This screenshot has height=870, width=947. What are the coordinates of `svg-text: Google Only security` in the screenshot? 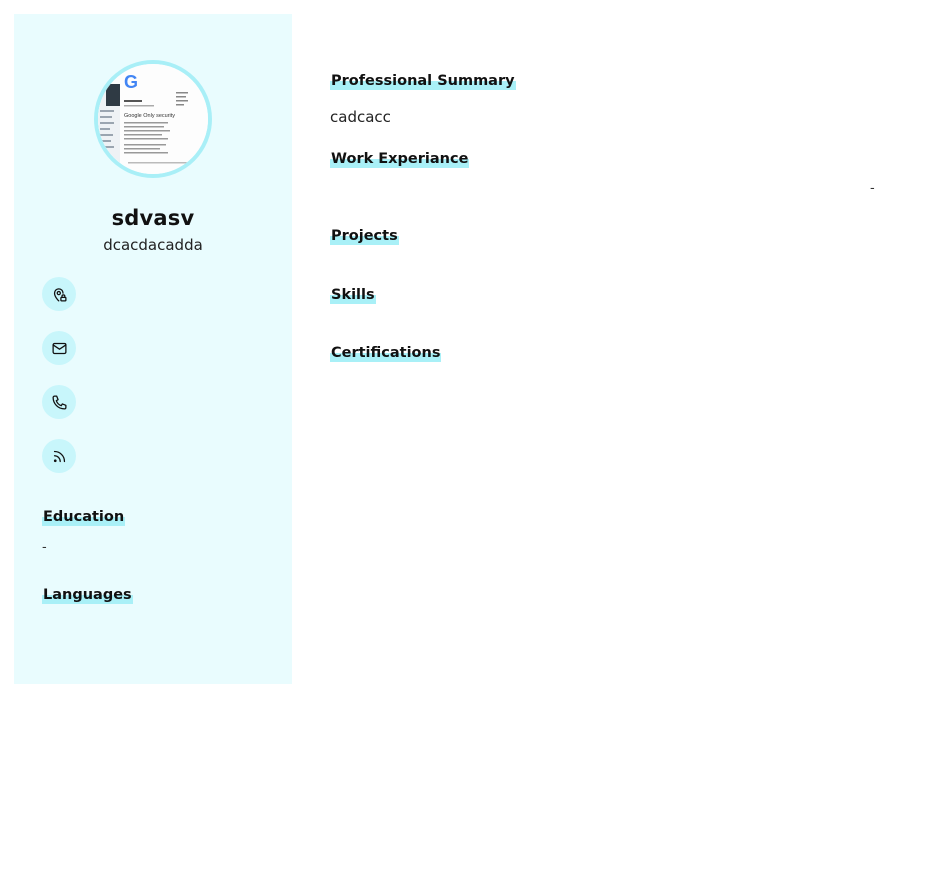 It's located at (149, 116).